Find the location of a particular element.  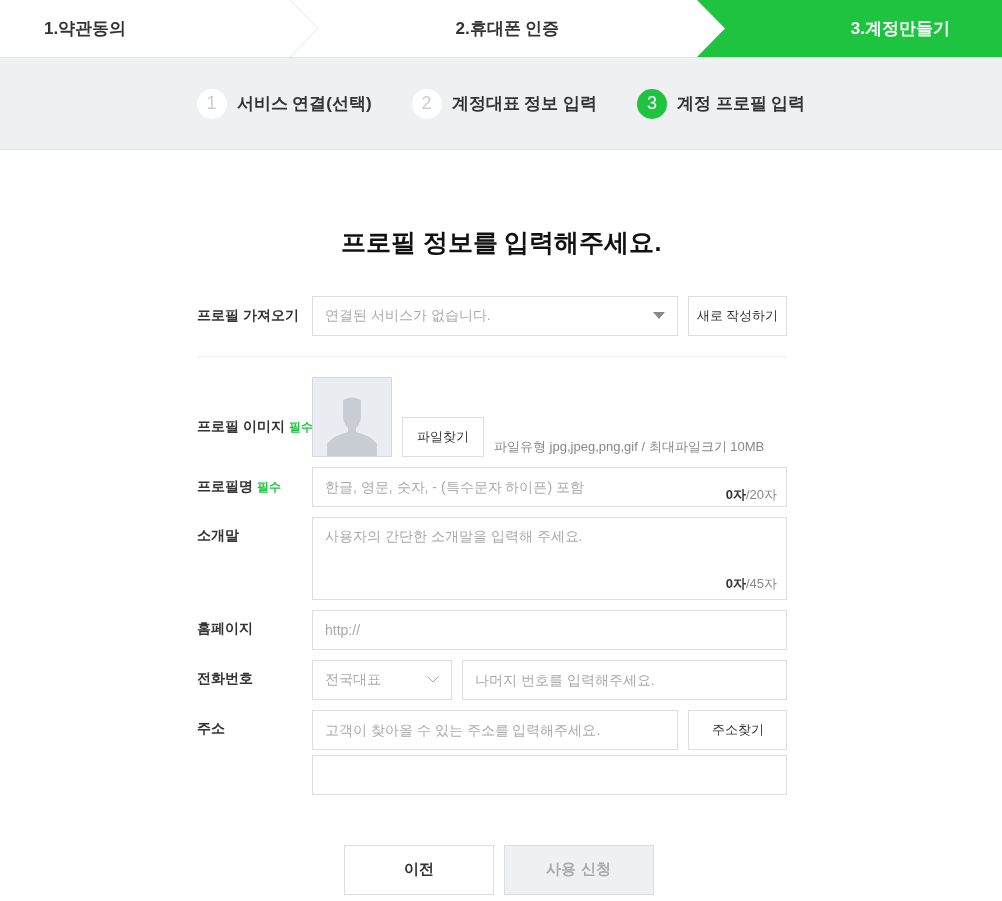

field-label: 홈페이지 is located at coordinates (225, 628).